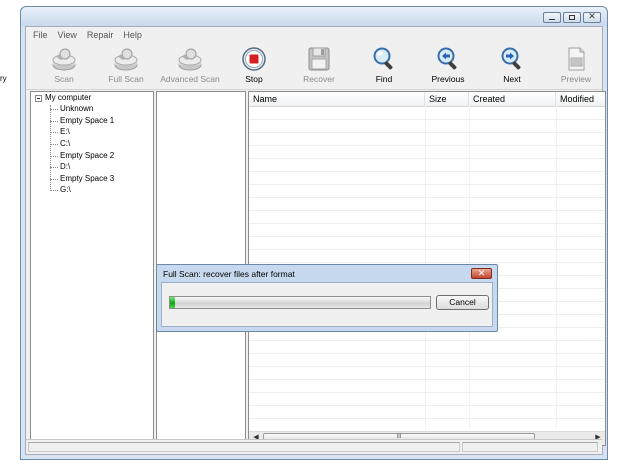 This screenshot has height=468, width=621. I want to click on tree-collapse-toggle, so click(38, 98).